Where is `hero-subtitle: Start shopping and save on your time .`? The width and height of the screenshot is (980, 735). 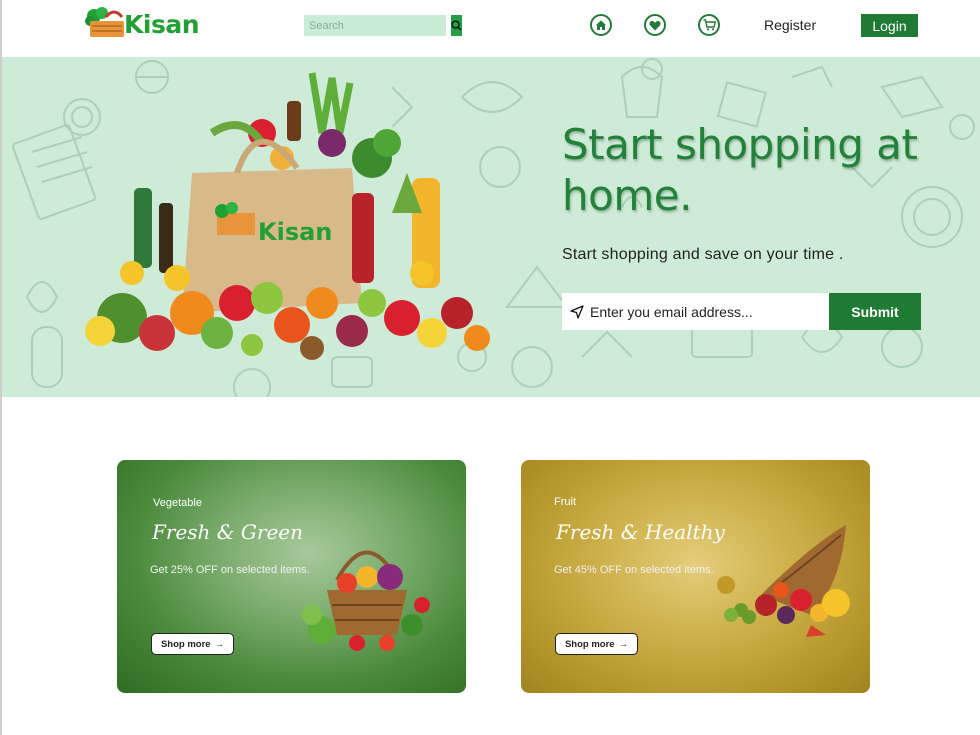
hero-subtitle: Start shopping and save on your time . is located at coordinates (703, 254).